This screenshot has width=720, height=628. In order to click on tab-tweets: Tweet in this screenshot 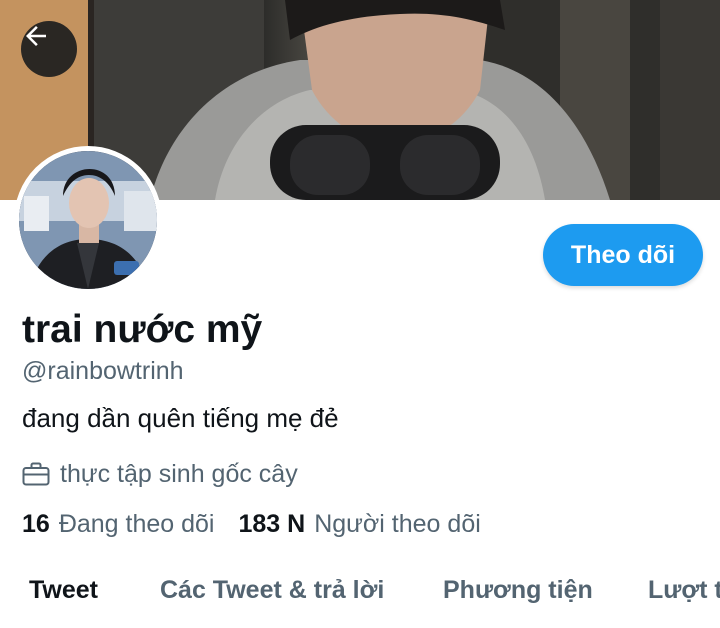, I will do `click(63, 590)`.